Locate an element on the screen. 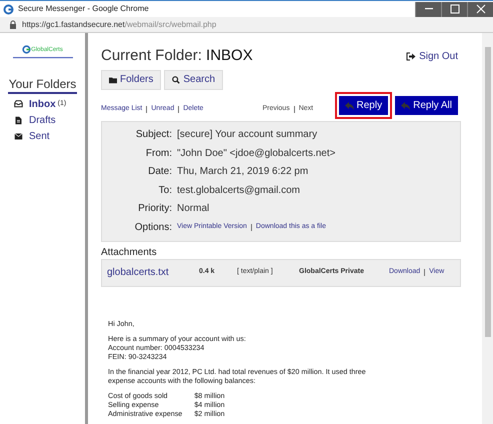 The height and width of the screenshot is (424, 493). tagline-drawing is located at coordinates (42, 57).